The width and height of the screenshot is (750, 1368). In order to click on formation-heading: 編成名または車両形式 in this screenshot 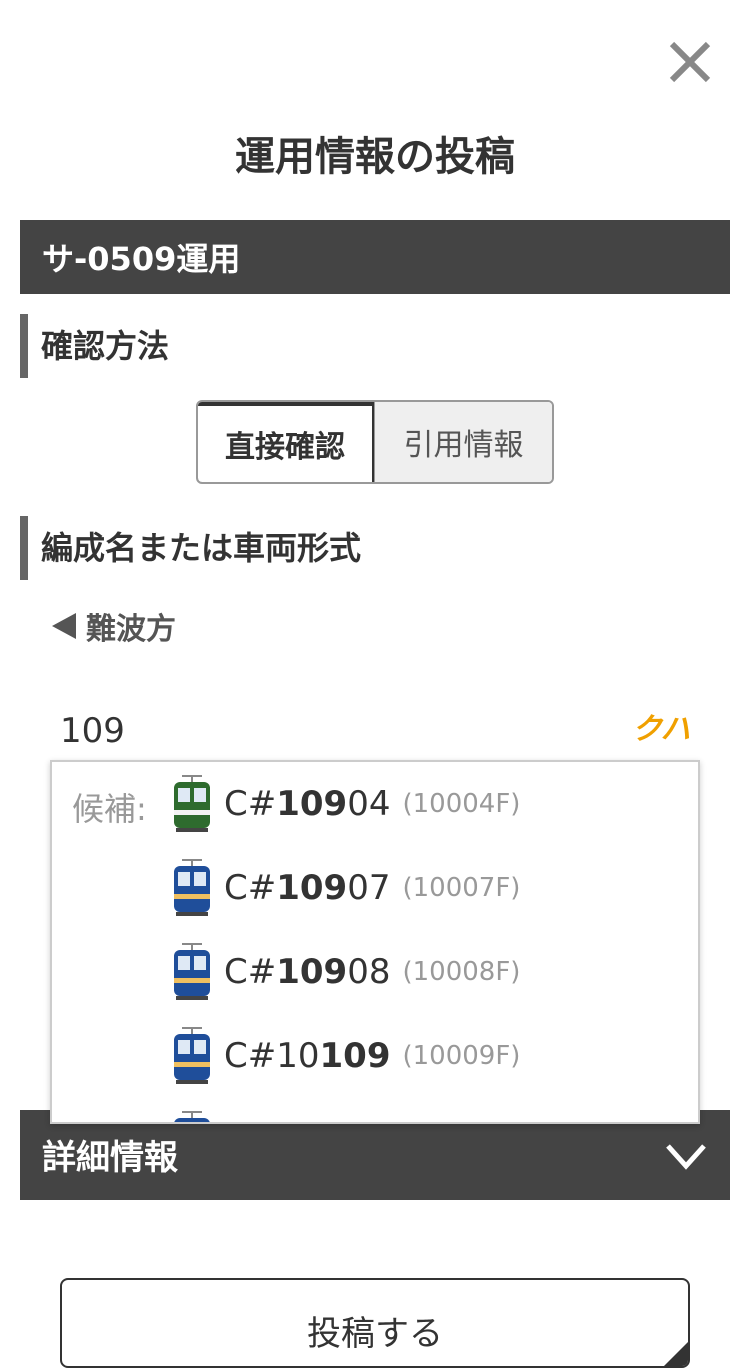, I will do `click(190, 548)`.